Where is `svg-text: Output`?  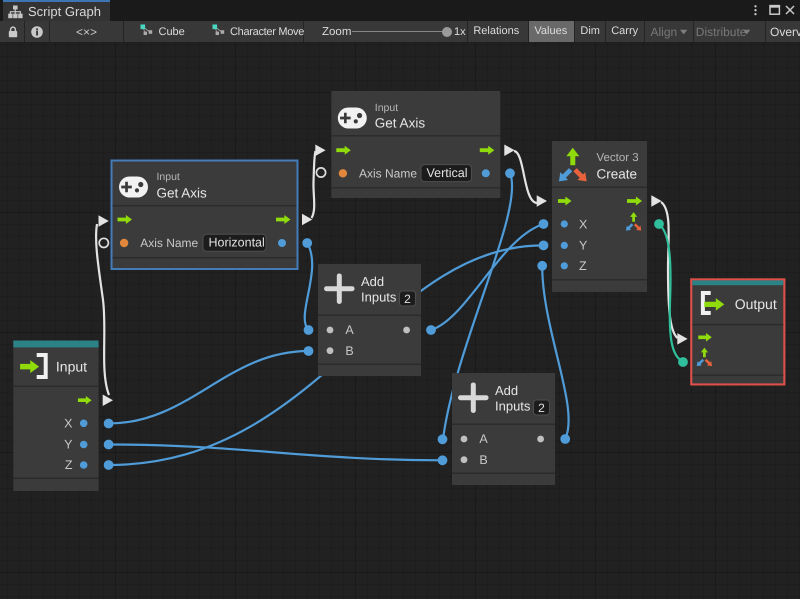 svg-text: Output is located at coordinates (756, 304).